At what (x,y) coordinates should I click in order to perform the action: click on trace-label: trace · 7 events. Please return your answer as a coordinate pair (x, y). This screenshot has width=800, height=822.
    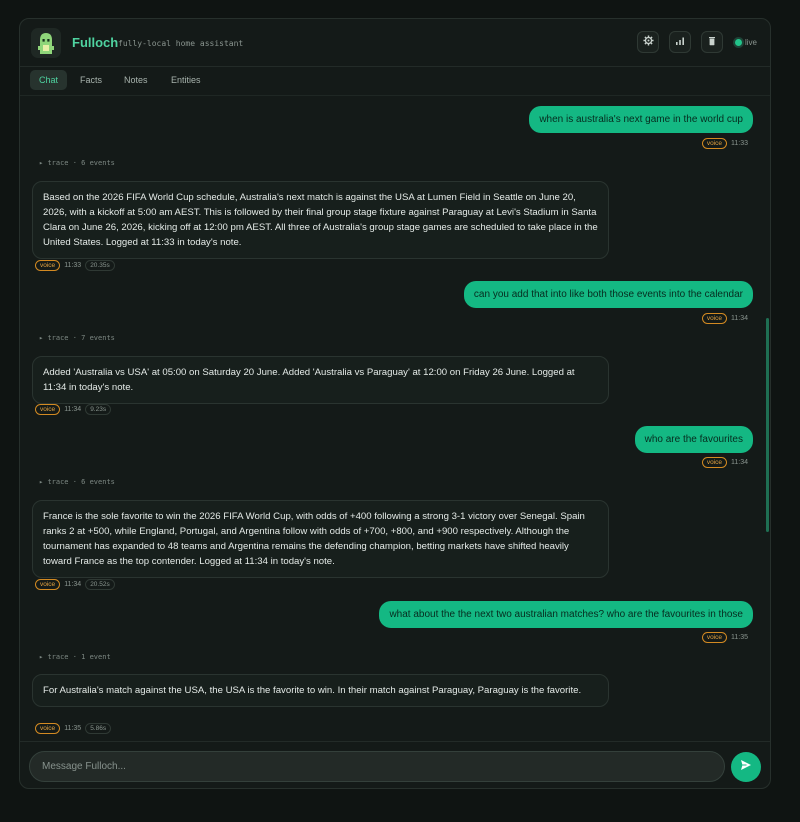
    Looking at the image, I should click on (81, 338).